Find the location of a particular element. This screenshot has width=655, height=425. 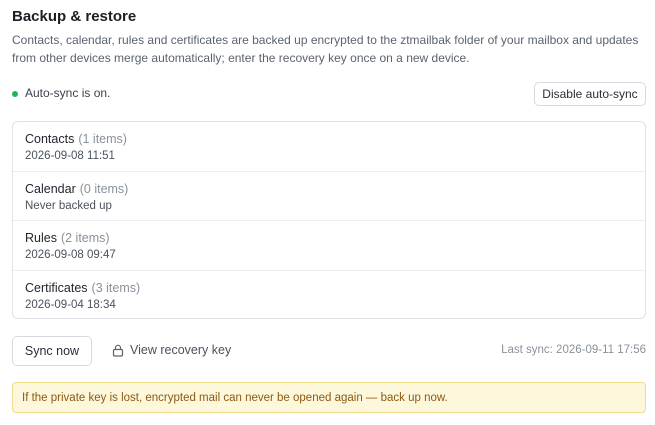

item-count: (2 items) is located at coordinates (85, 238).